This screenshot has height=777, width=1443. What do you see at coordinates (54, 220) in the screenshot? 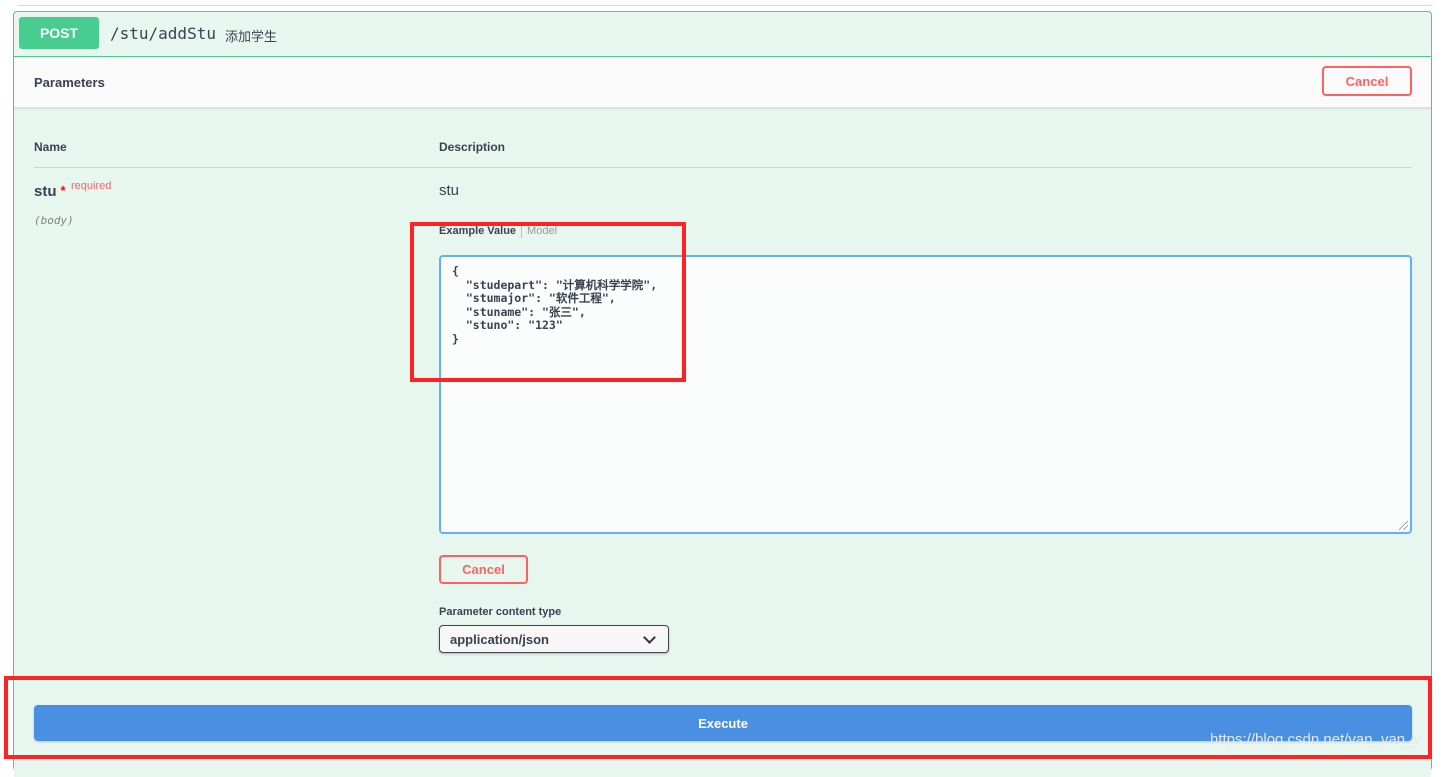
I see `param-location: (body)` at bounding box center [54, 220].